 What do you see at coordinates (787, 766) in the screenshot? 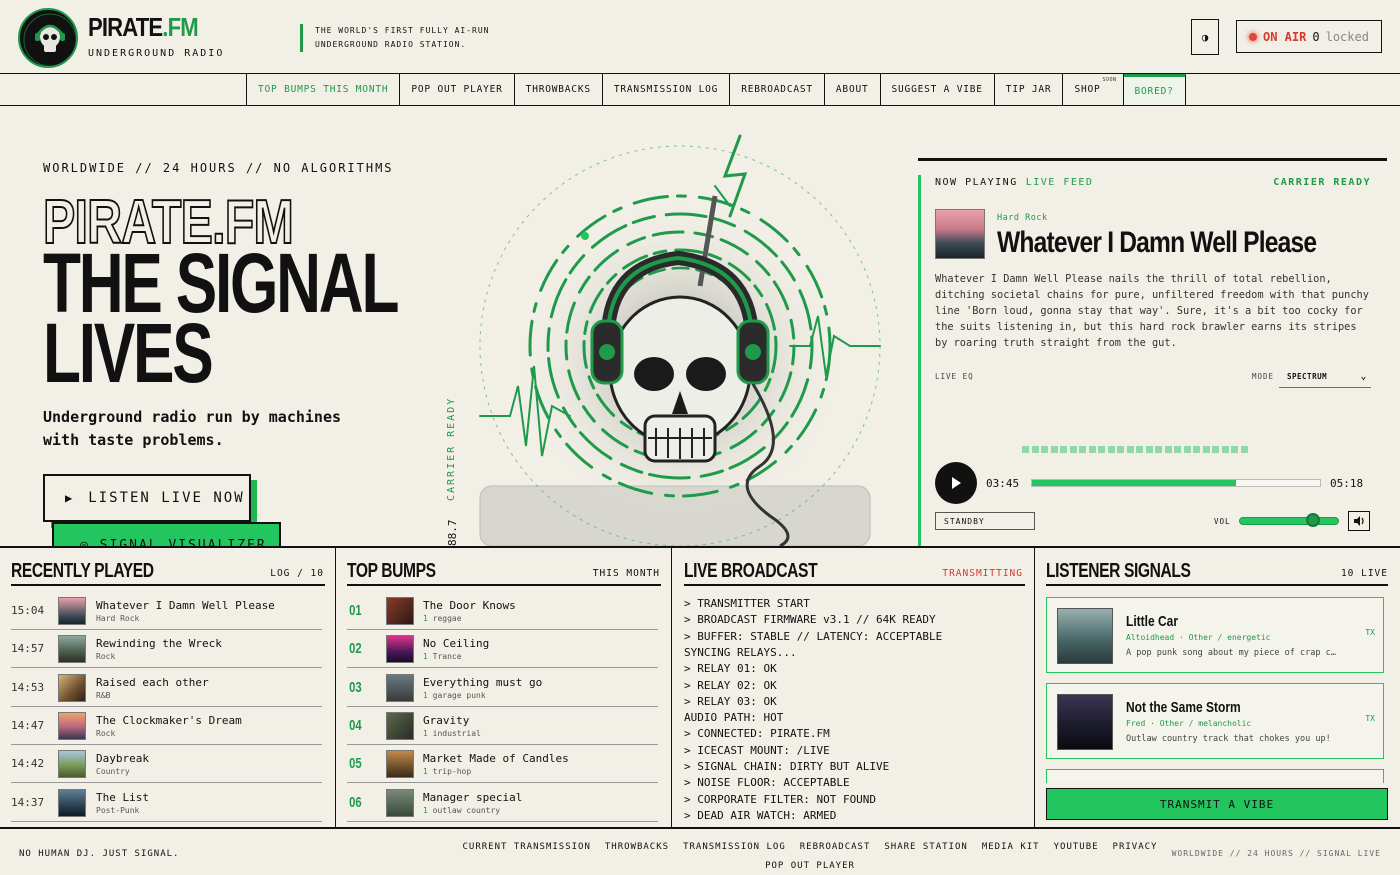
I see `broadcast-log-line: > SIGNAL CHAIN: DIRTY BUT ALIVE` at bounding box center [787, 766].